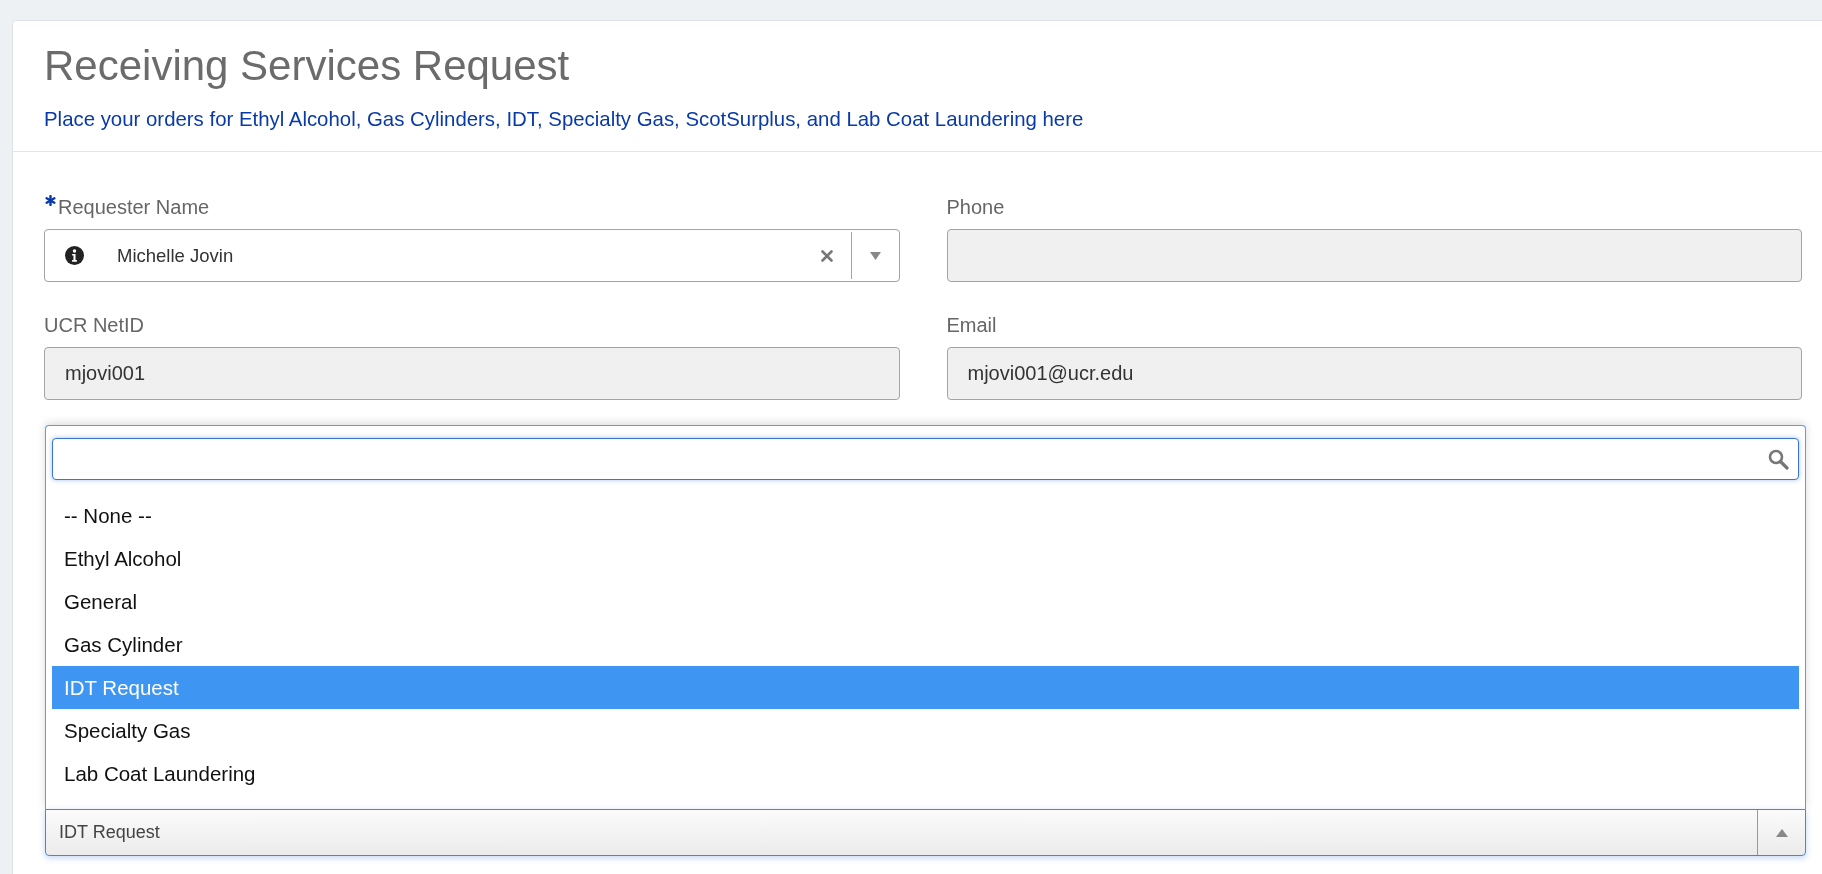  Describe the element at coordinates (925, 601) in the screenshot. I see `dropdown-option: General` at that location.